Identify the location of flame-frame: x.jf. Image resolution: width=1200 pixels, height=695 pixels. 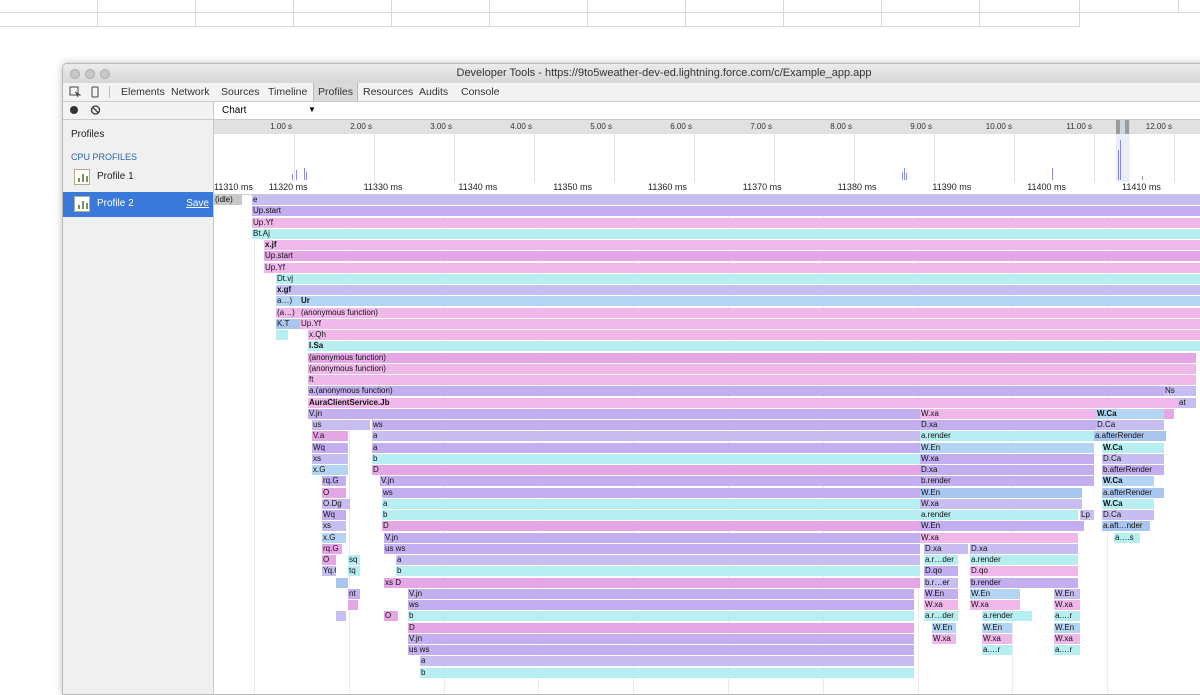
(732, 245).